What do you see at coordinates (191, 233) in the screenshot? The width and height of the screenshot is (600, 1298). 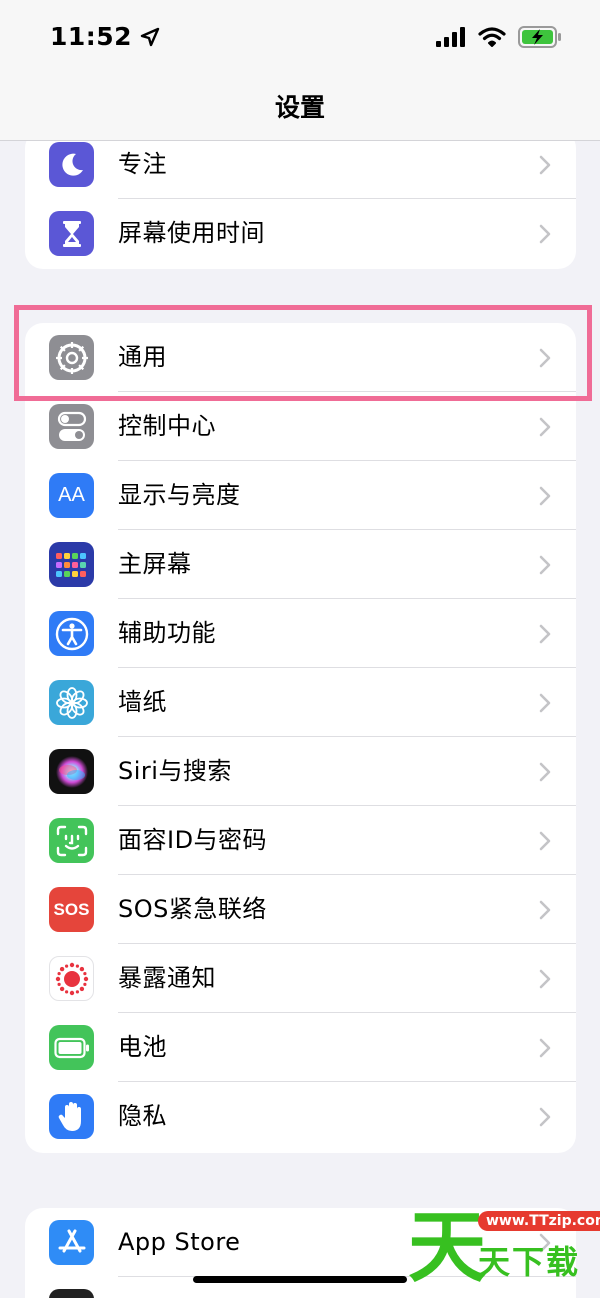 I see `row-label: 屏幕使用时间` at bounding box center [191, 233].